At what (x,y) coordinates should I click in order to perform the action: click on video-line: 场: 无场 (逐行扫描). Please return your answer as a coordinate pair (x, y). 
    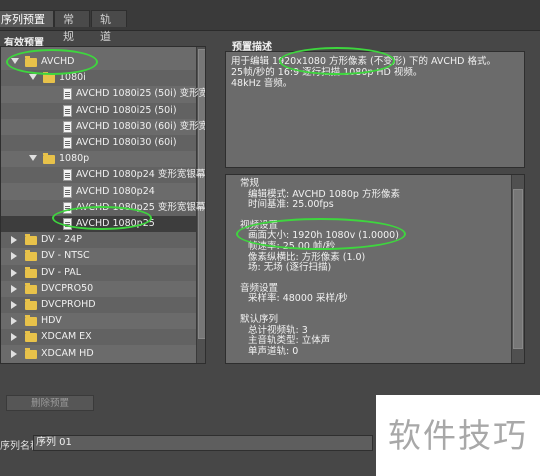
    Looking at the image, I should click on (290, 268).